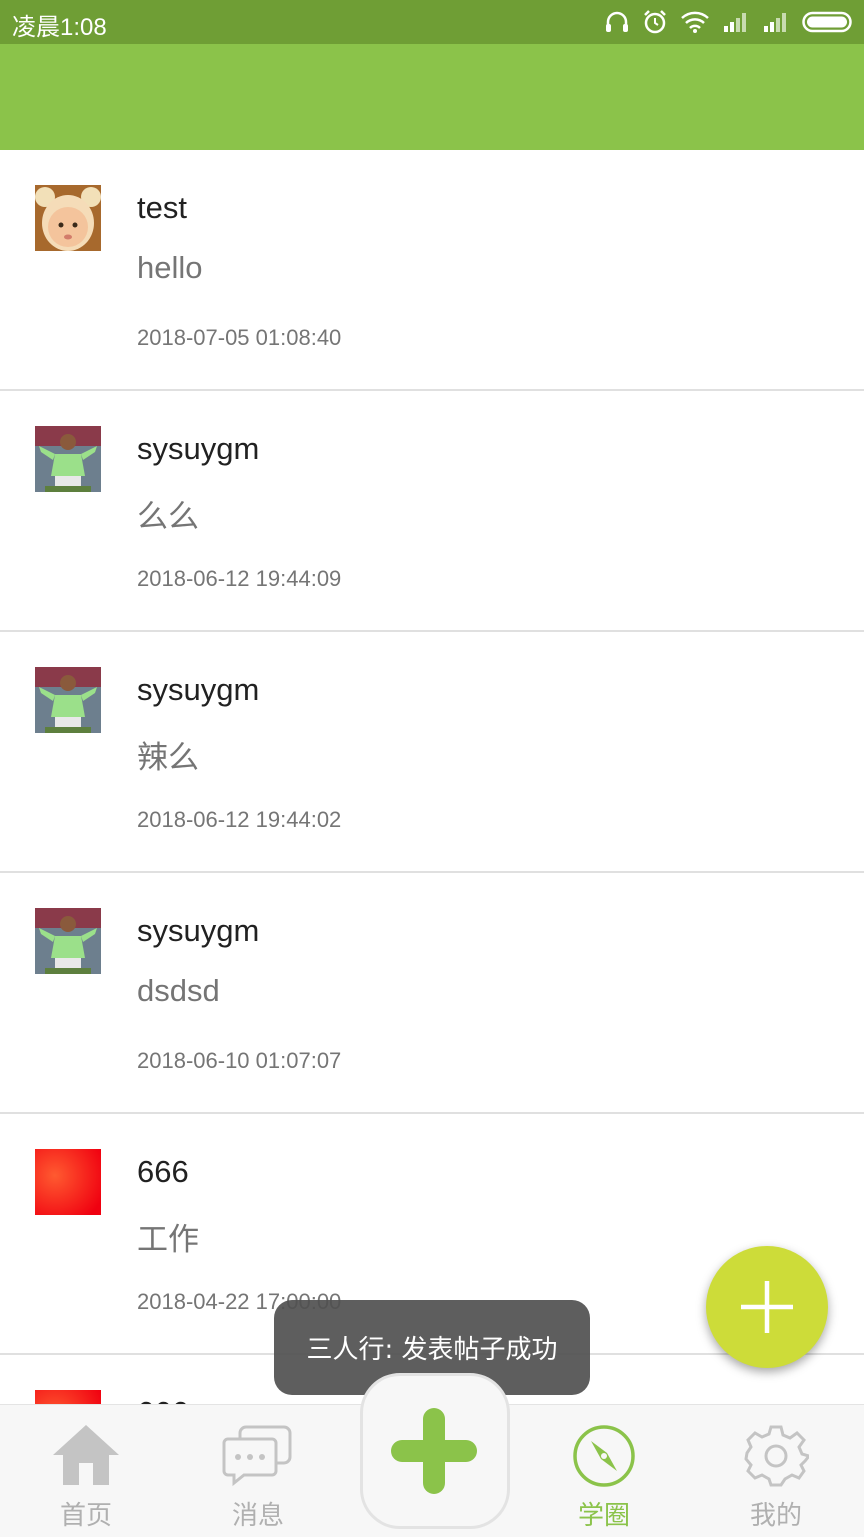 This screenshot has height=1537, width=864. What do you see at coordinates (86, 1455) in the screenshot?
I see `home-icon` at bounding box center [86, 1455].